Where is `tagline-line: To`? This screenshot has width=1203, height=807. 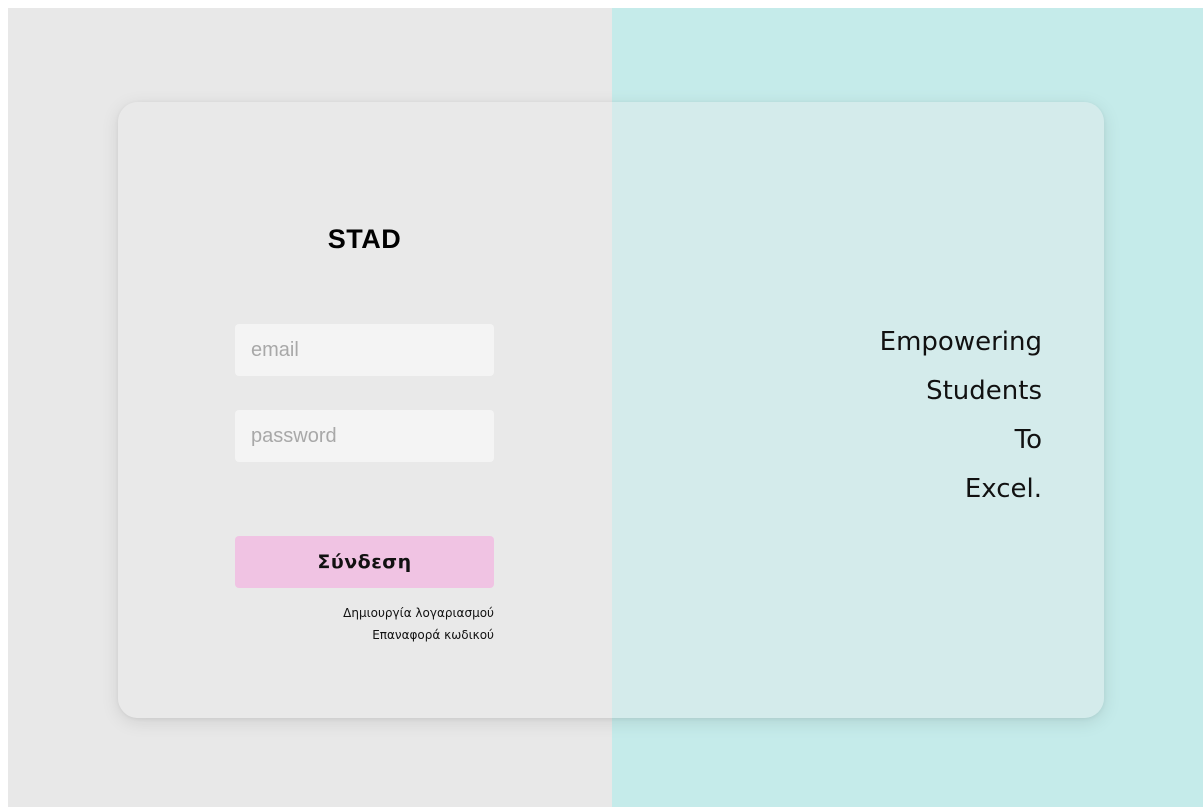
tagline-line: To is located at coordinates (1028, 440).